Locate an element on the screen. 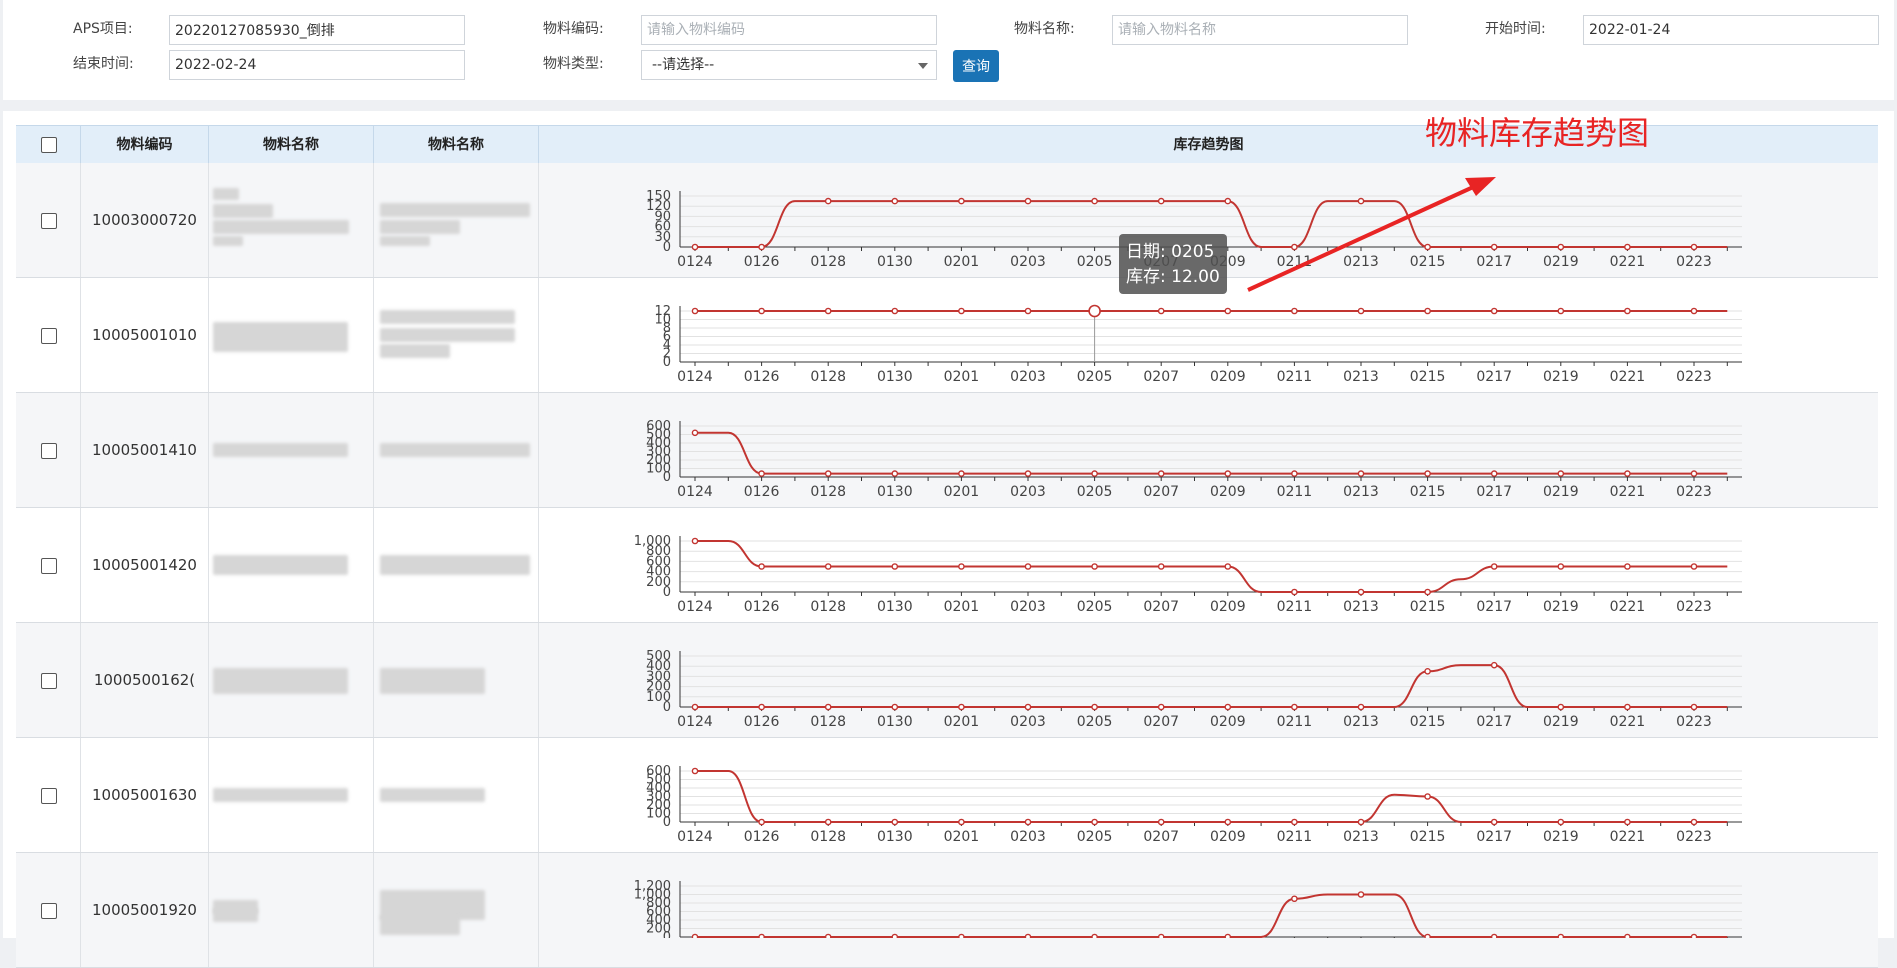 The height and width of the screenshot is (968, 1897). tooltip-stock: 库存: 12.00 is located at coordinates (1173, 277).